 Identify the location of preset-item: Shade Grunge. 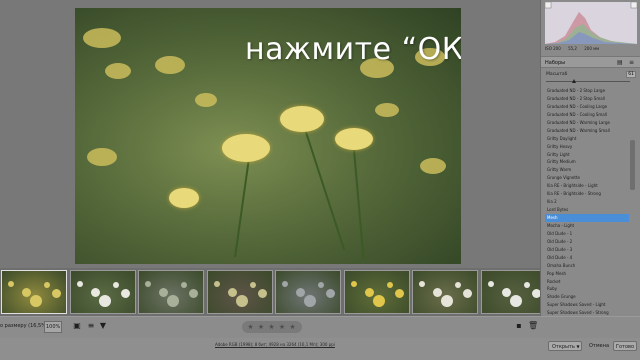
(587, 297).